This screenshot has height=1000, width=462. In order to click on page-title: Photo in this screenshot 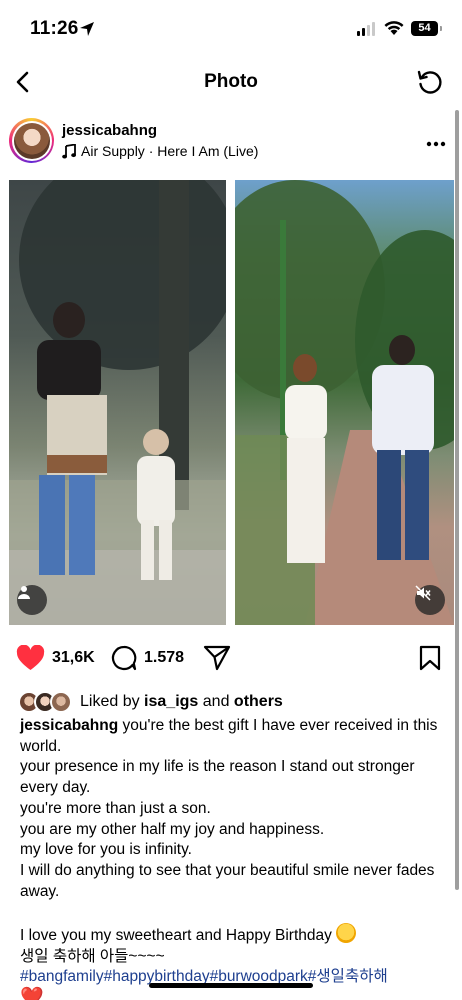, I will do `click(231, 81)`.